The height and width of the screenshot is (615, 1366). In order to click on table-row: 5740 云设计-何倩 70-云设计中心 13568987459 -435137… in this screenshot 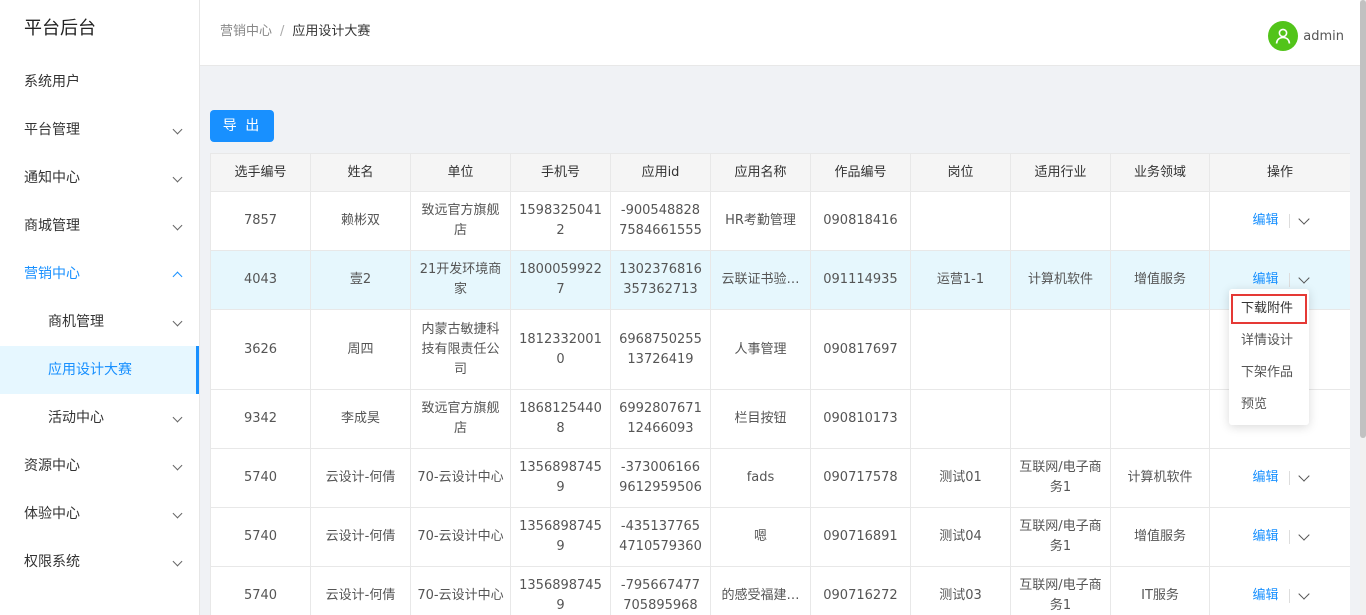, I will do `click(780, 537)`.